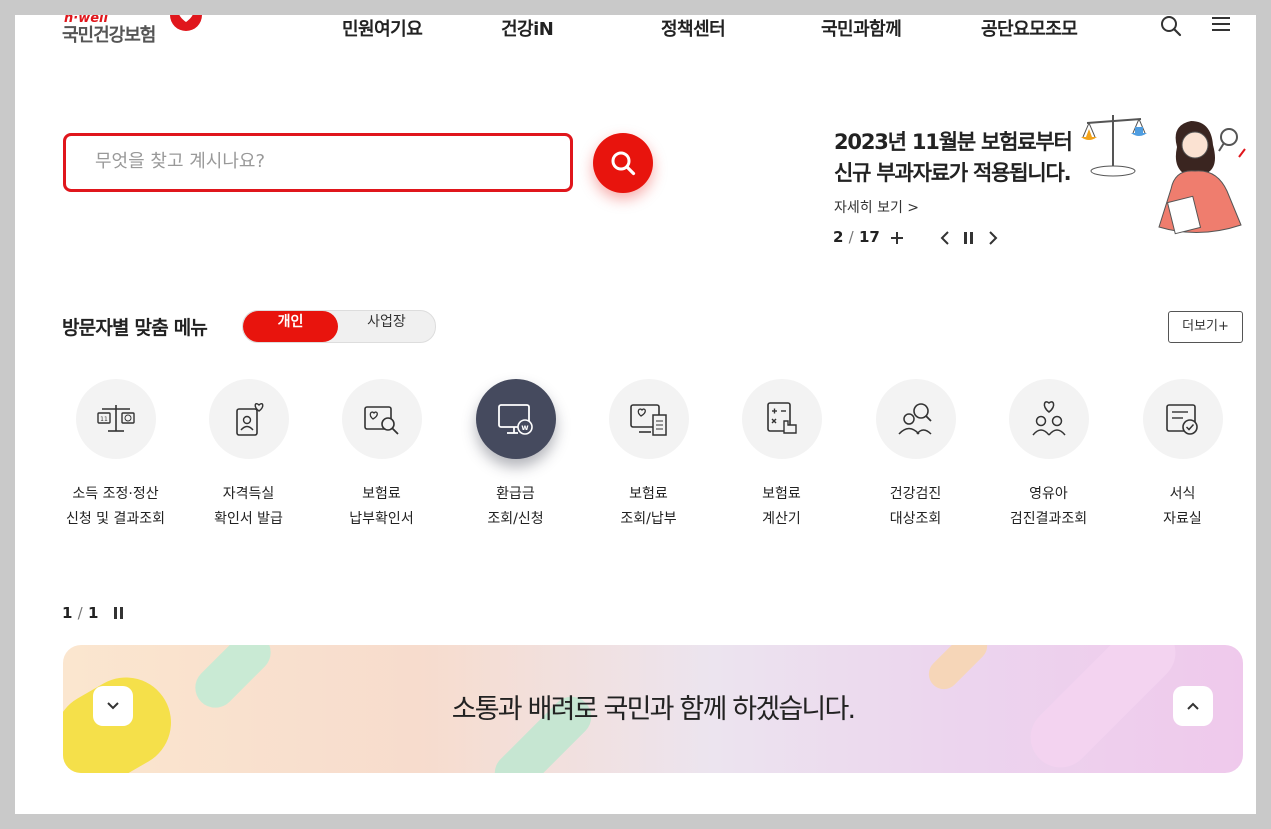 The width and height of the screenshot is (1271, 829). What do you see at coordinates (915, 494) in the screenshot?
I see `menu-item-label-line1: 건강검진` at bounding box center [915, 494].